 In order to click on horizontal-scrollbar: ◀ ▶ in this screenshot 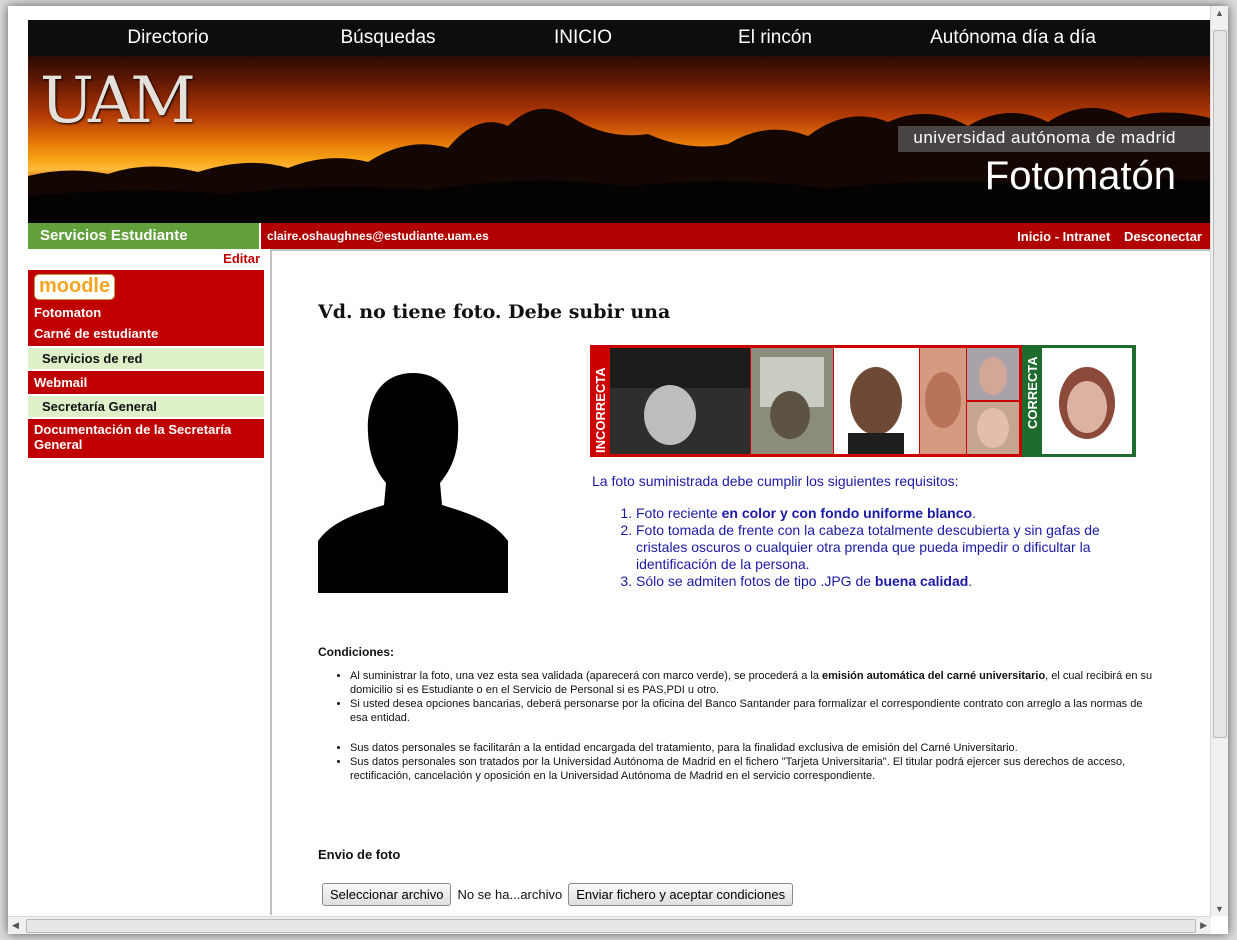, I will do `click(609, 925)`.